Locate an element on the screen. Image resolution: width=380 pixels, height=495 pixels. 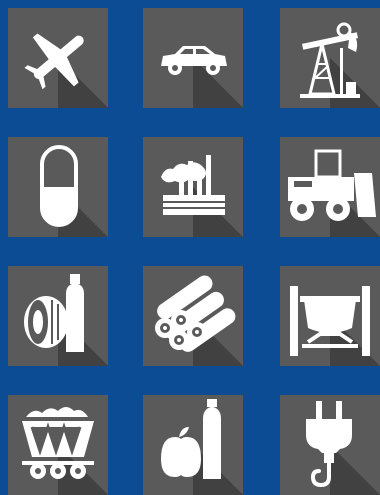
tile-factory is located at coordinates (193, 187).